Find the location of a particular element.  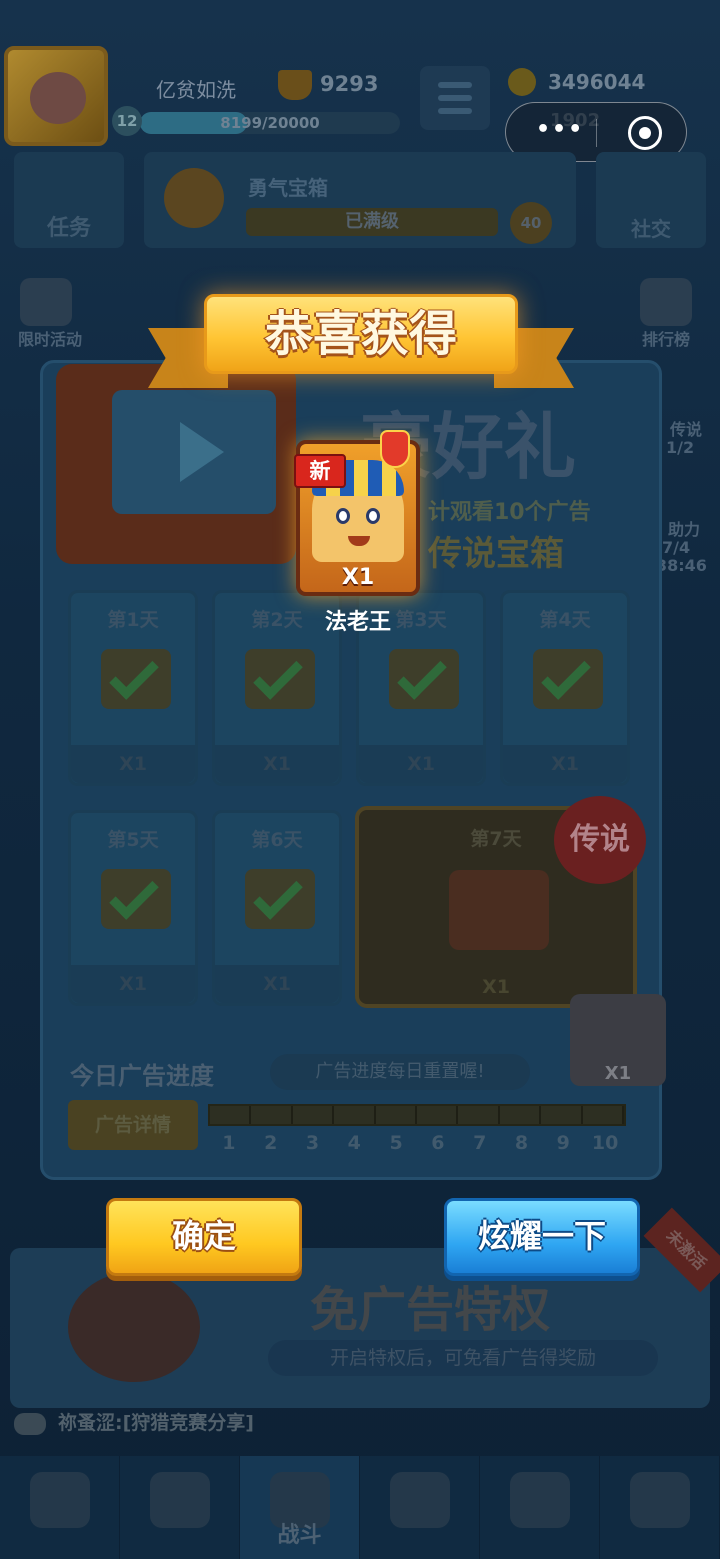

ad-progress-numbers: 1 2 3 4 5 6 7 8 9 10 is located at coordinates (417, 1143).